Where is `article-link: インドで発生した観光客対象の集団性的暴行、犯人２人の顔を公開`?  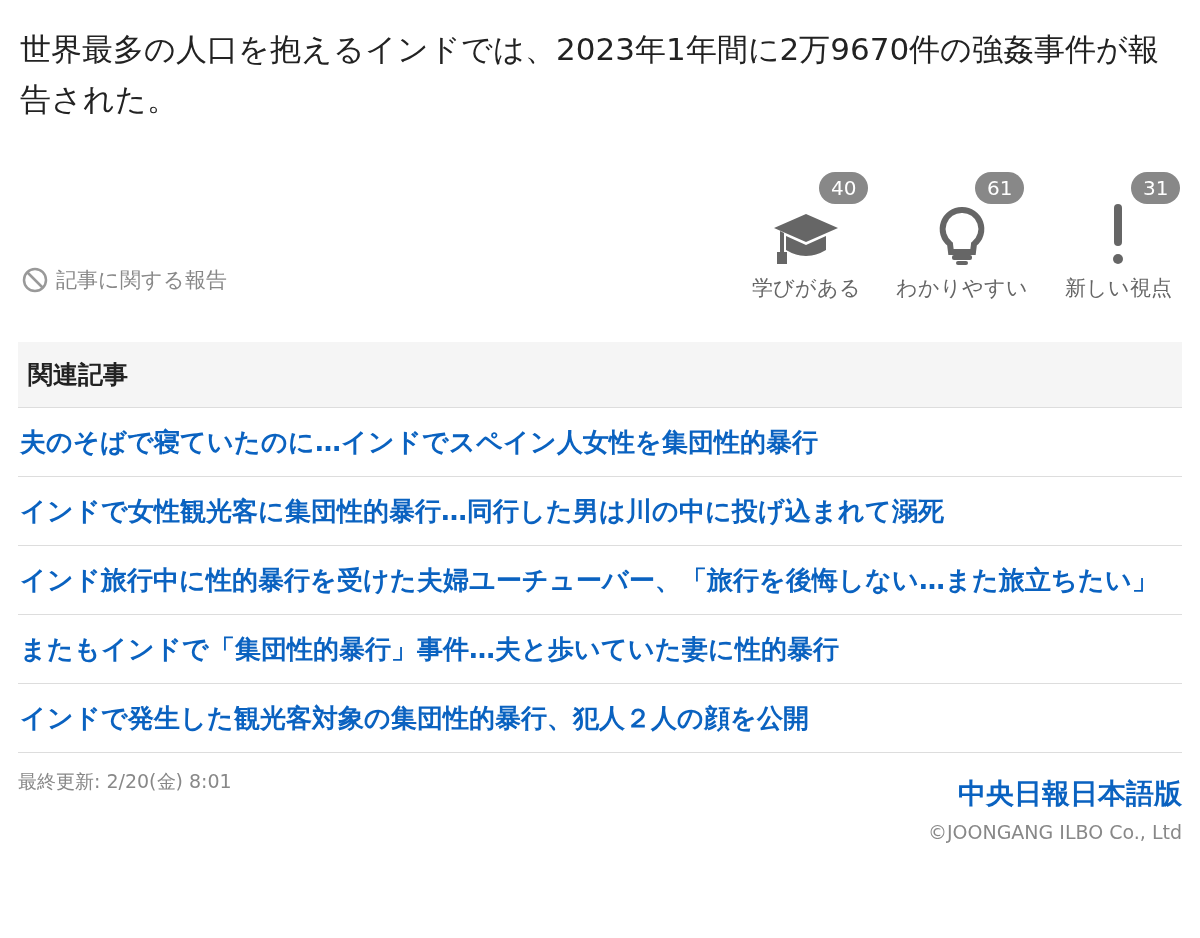
article-link: インドで発生した観光客対象の集団性的暴行、犯人２人の顔を公開 is located at coordinates (600, 717).